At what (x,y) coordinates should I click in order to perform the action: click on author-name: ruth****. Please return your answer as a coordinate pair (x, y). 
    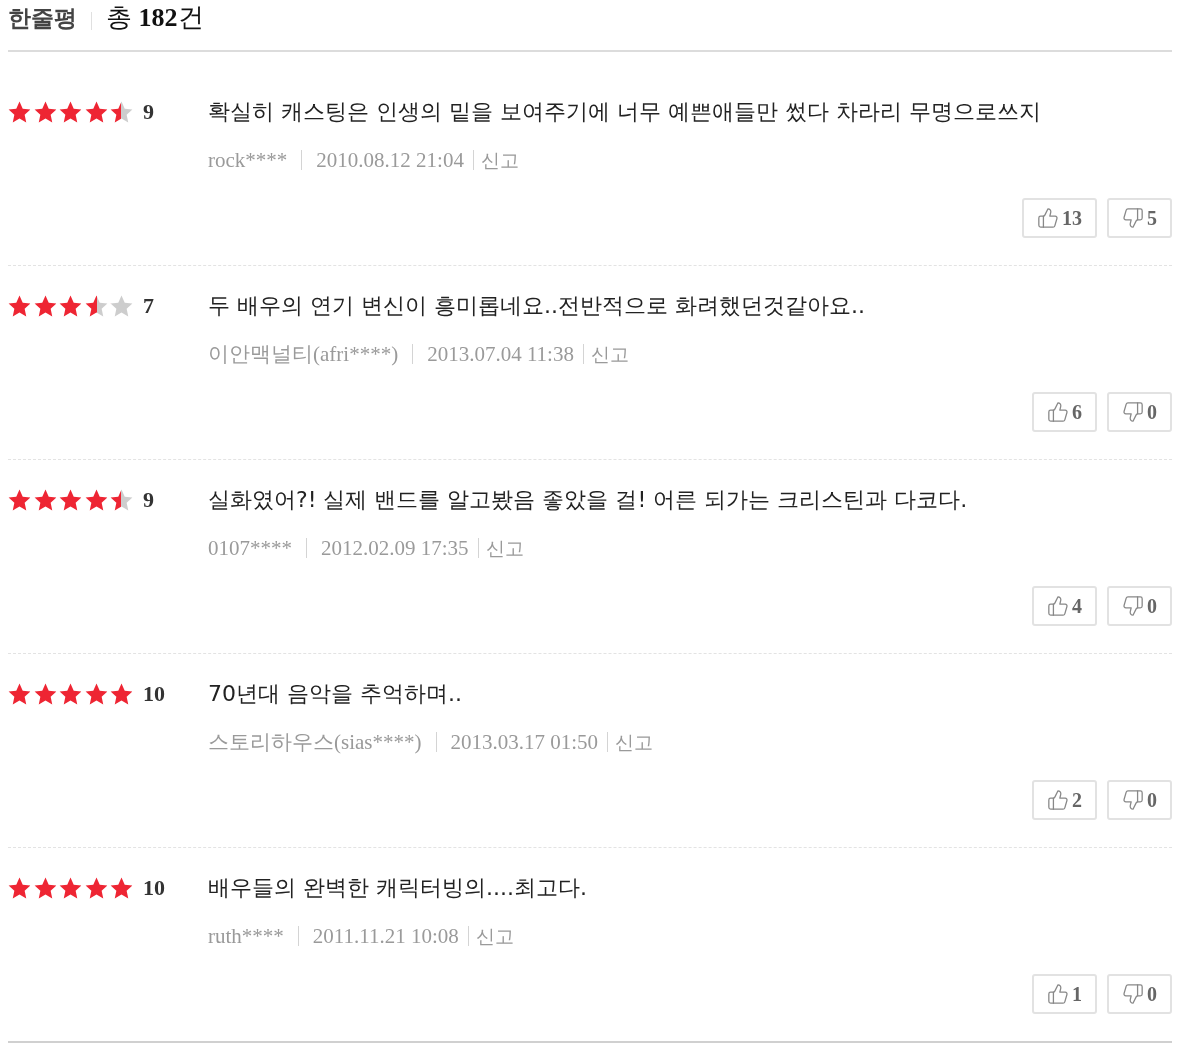
    Looking at the image, I should click on (246, 936).